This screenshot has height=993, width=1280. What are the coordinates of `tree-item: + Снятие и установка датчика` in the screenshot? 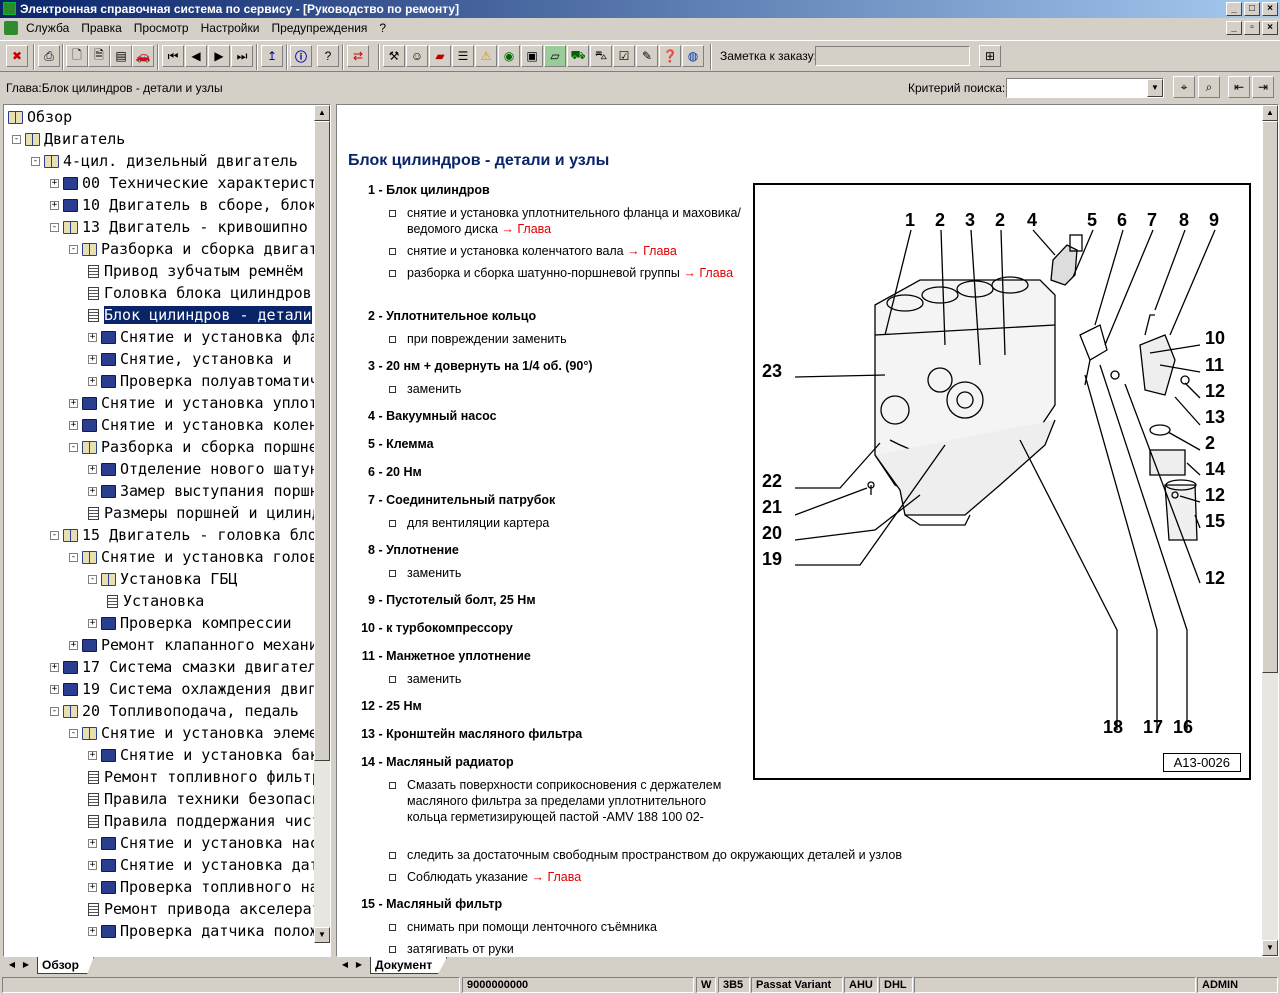 It's located at (202, 865).